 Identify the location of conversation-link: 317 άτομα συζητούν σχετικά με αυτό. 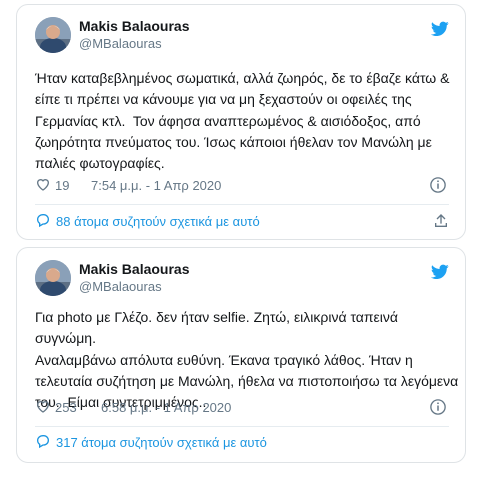
(151, 442).